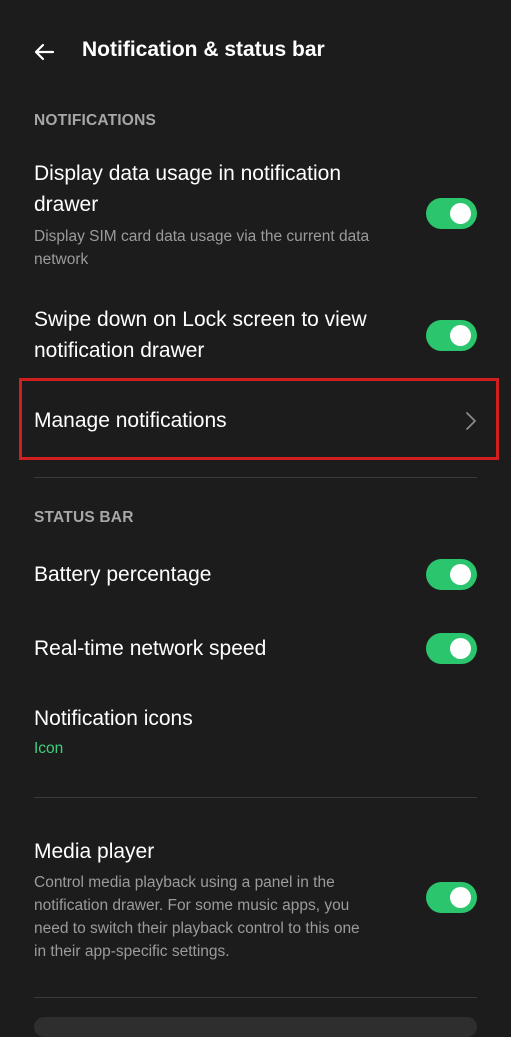  I want to click on back-button, so click(44, 52).